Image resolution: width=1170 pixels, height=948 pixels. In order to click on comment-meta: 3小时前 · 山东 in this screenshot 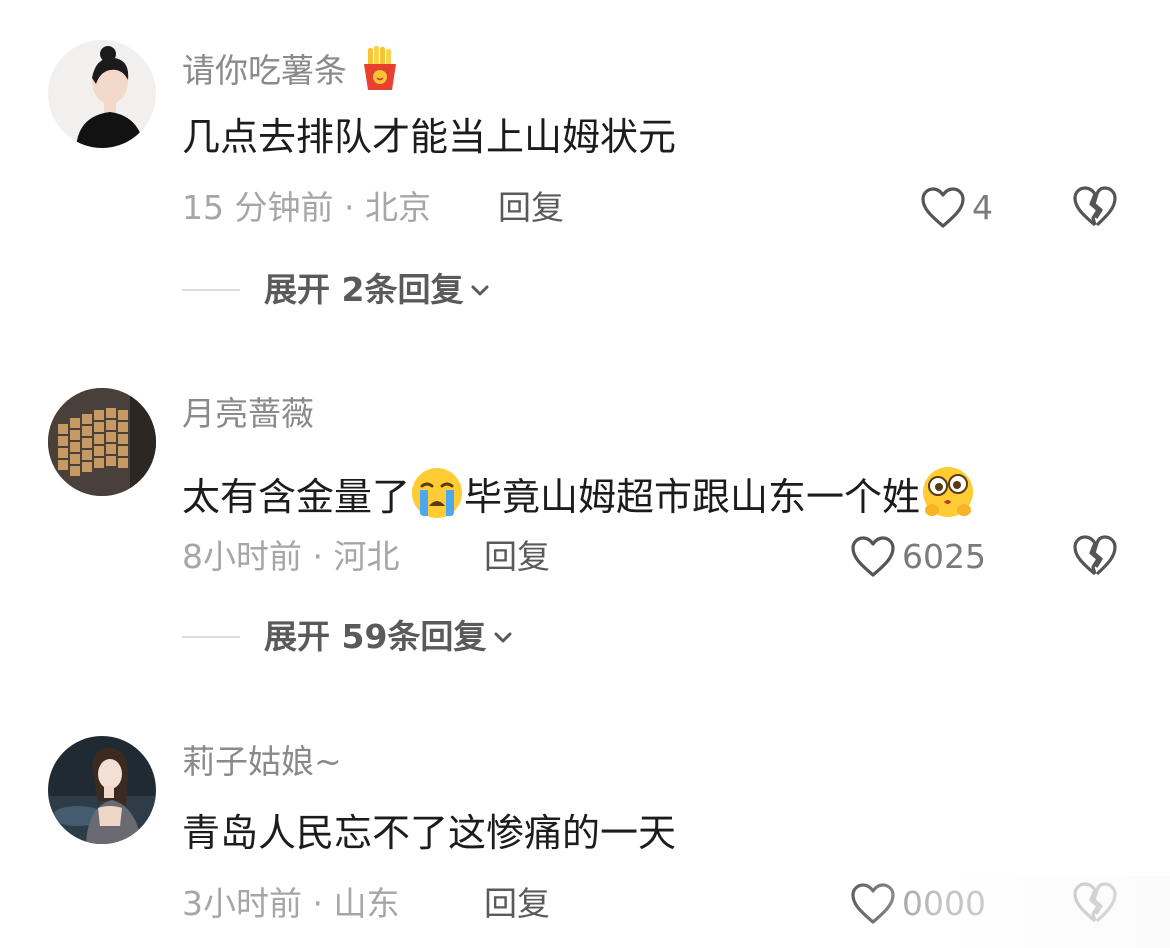, I will do `click(291, 903)`.